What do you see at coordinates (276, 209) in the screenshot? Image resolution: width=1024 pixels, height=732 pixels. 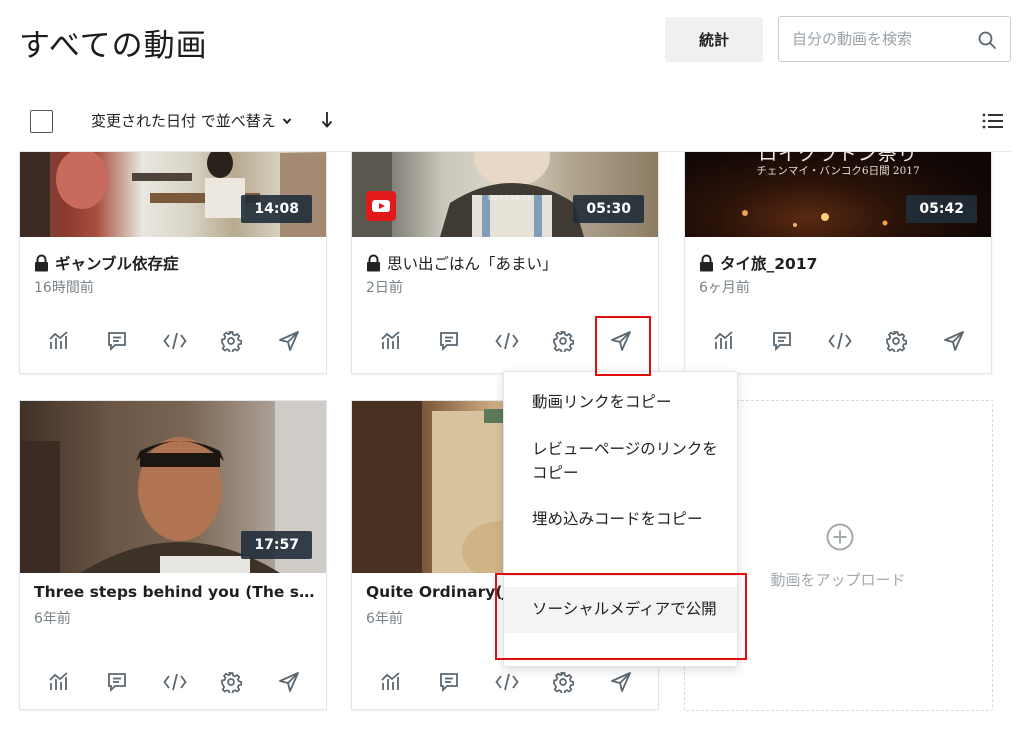 I see `duration-badge: 14:08` at bounding box center [276, 209].